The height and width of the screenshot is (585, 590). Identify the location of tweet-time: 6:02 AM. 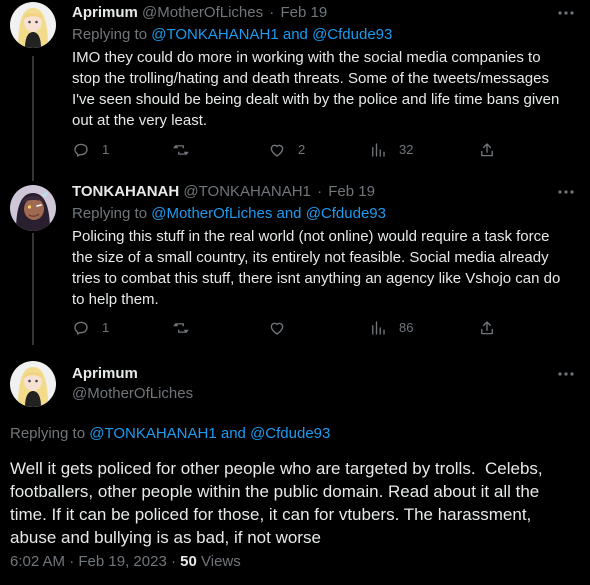
(37, 561).